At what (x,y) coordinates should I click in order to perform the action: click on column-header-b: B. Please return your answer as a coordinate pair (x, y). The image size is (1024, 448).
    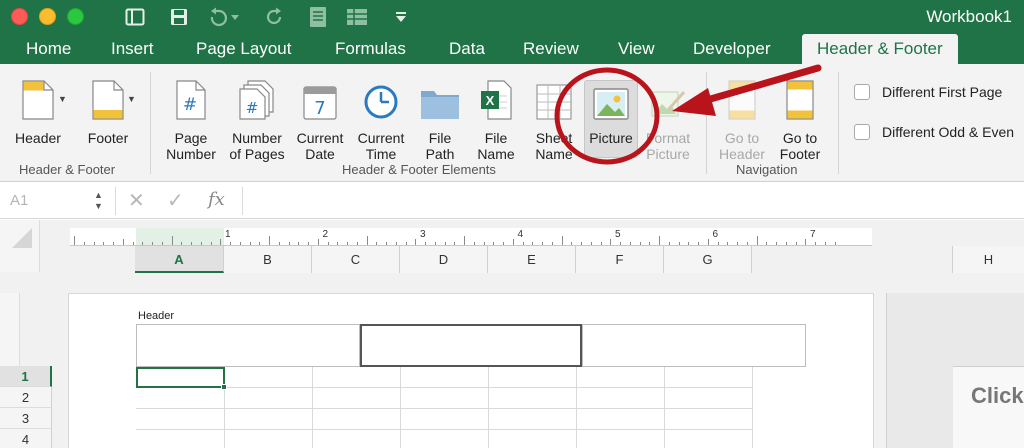
    Looking at the image, I should click on (268, 259).